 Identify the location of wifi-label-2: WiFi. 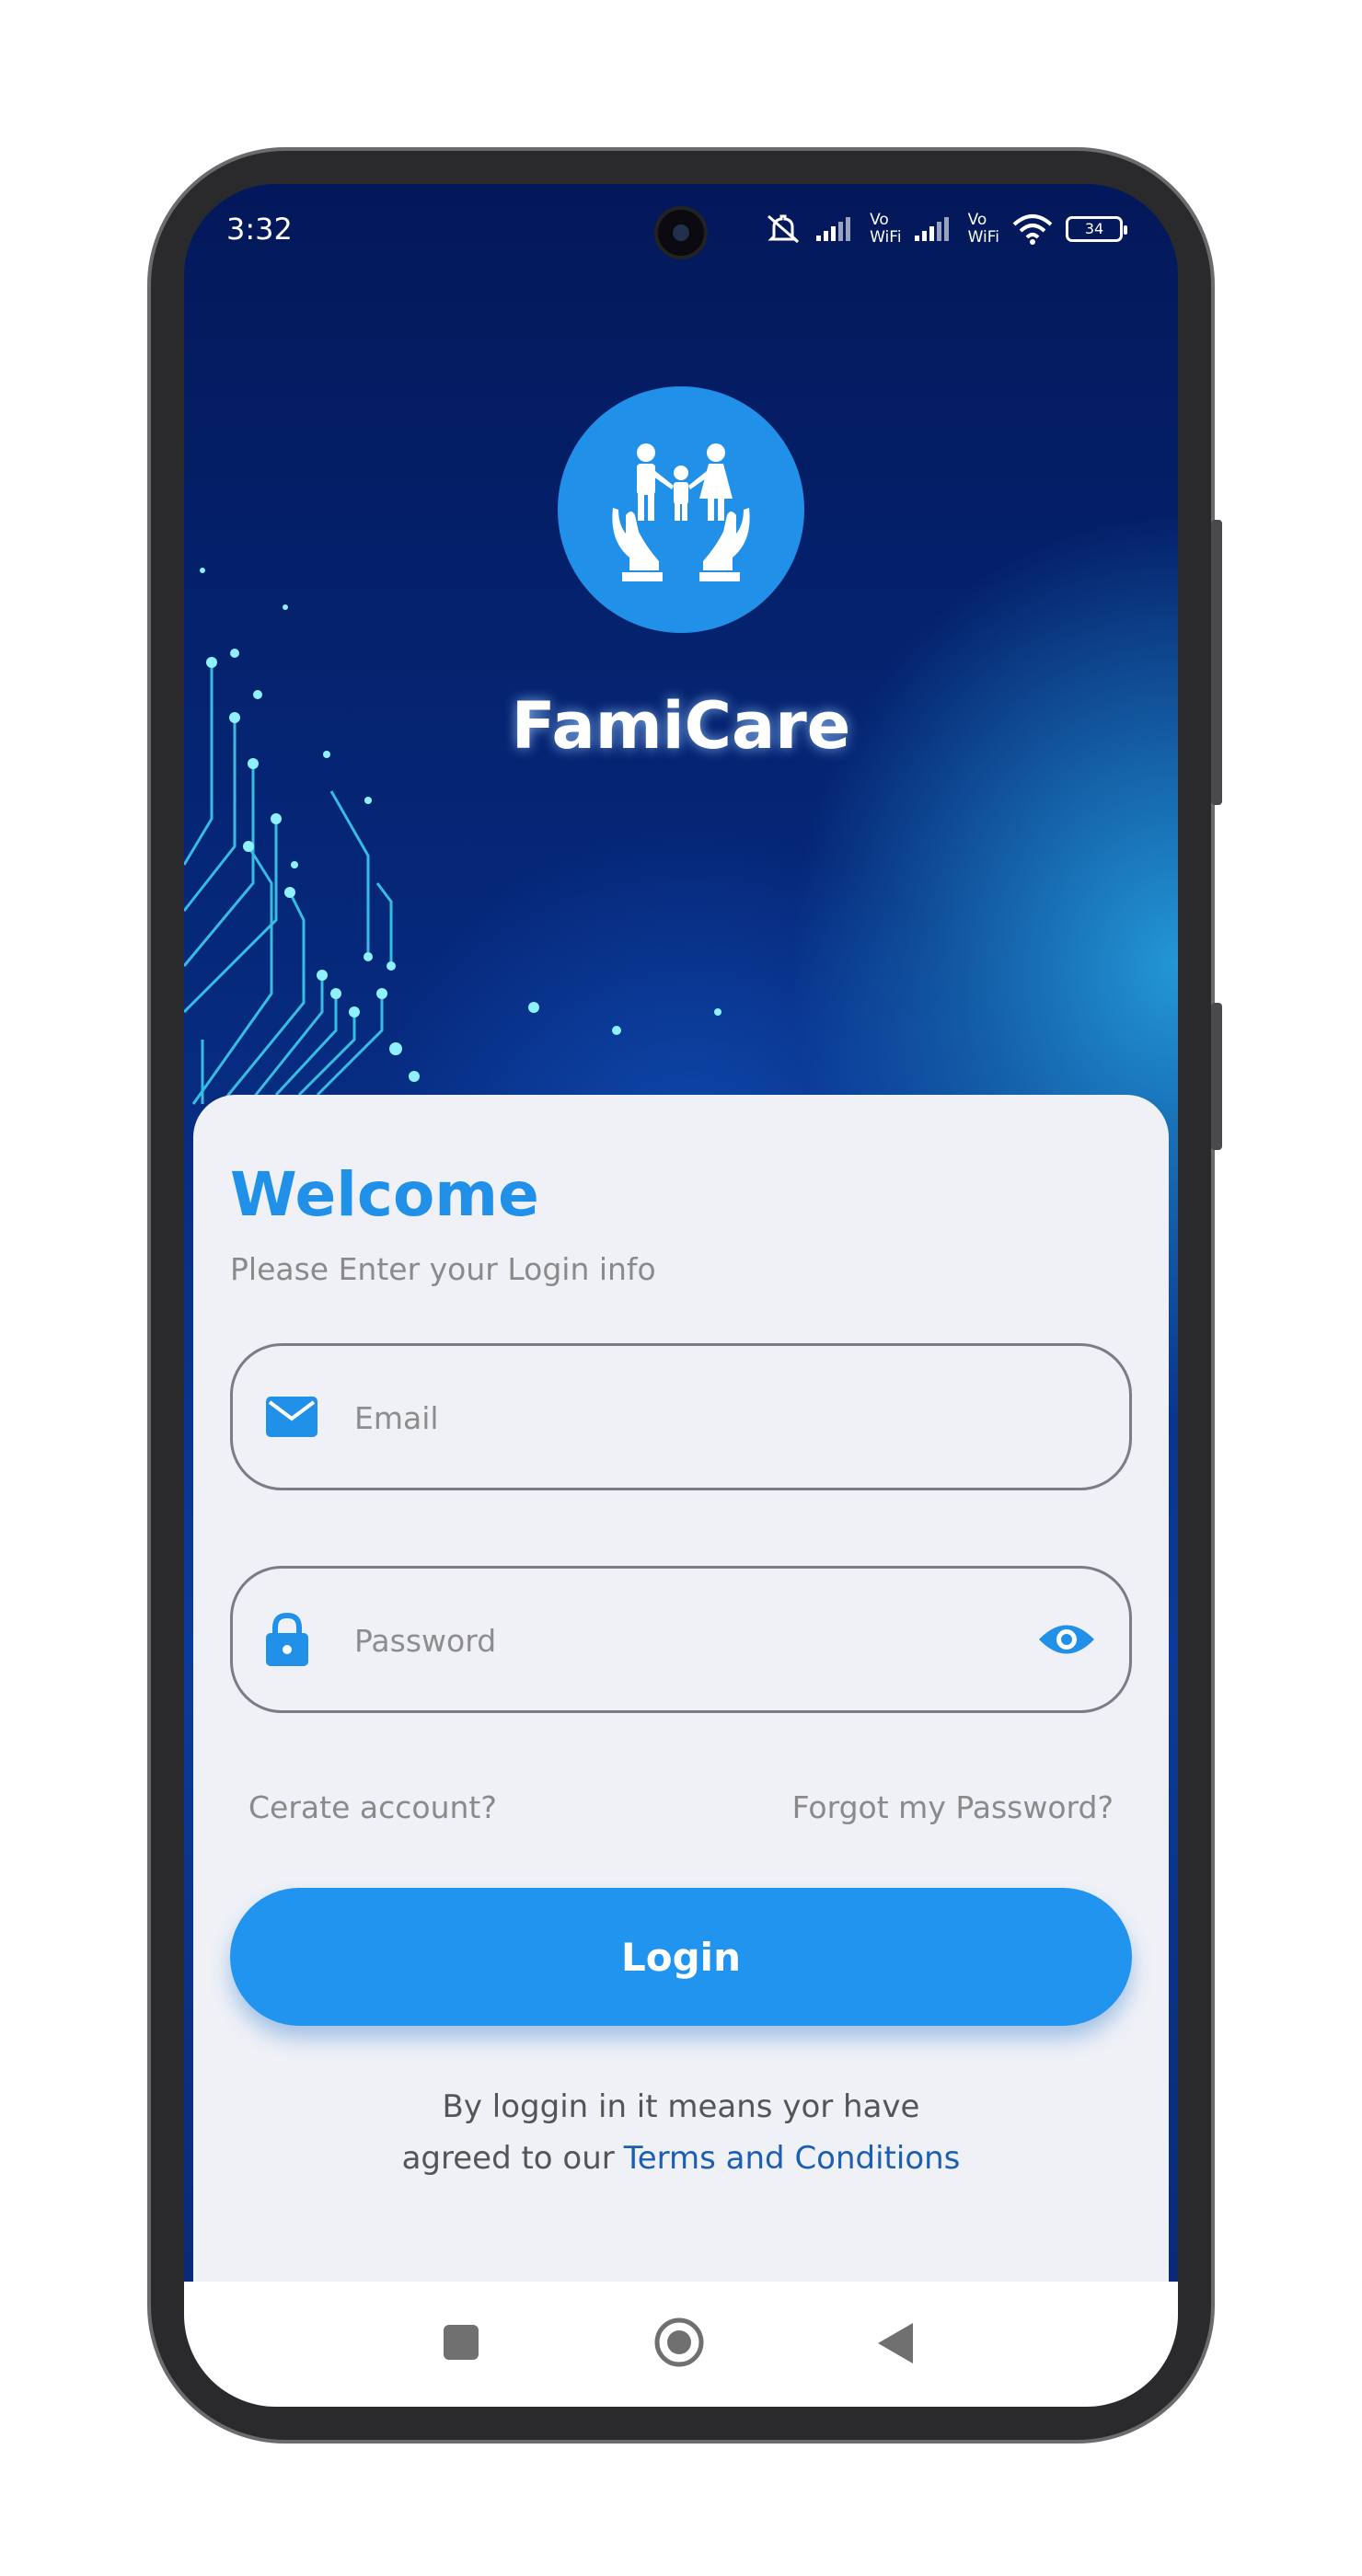
(983, 237).